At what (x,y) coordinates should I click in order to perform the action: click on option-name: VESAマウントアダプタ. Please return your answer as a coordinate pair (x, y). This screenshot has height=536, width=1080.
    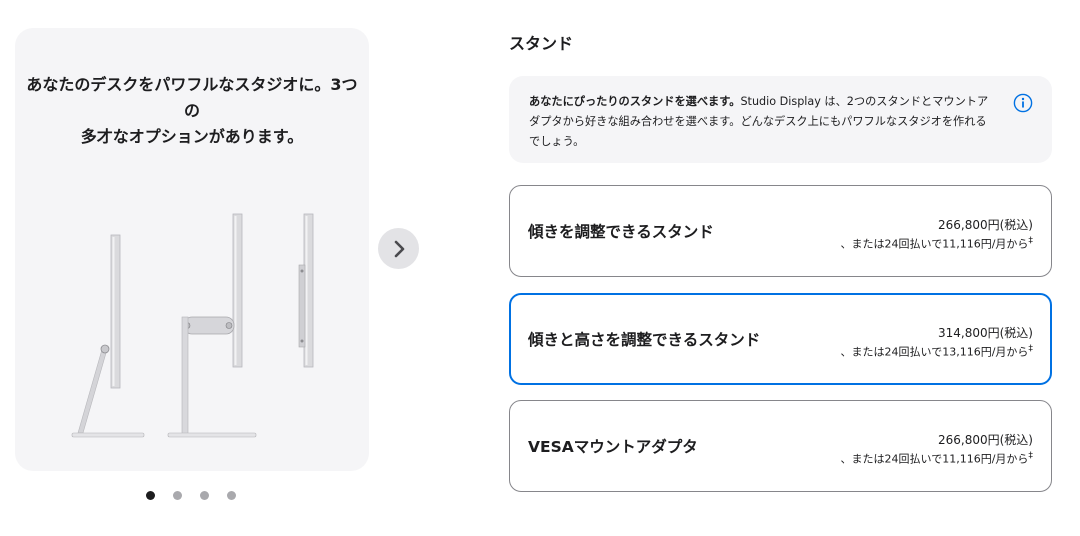
    Looking at the image, I should click on (613, 447).